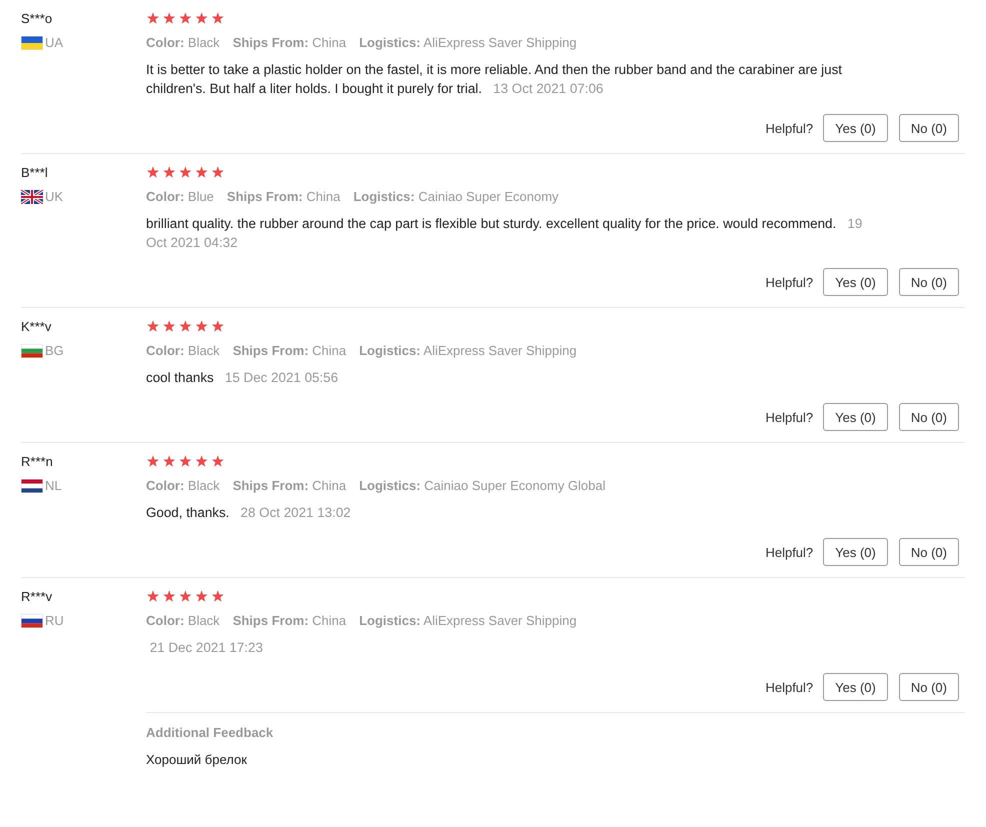 The width and height of the screenshot is (986, 827). I want to click on country-code: BG, so click(54, 350).